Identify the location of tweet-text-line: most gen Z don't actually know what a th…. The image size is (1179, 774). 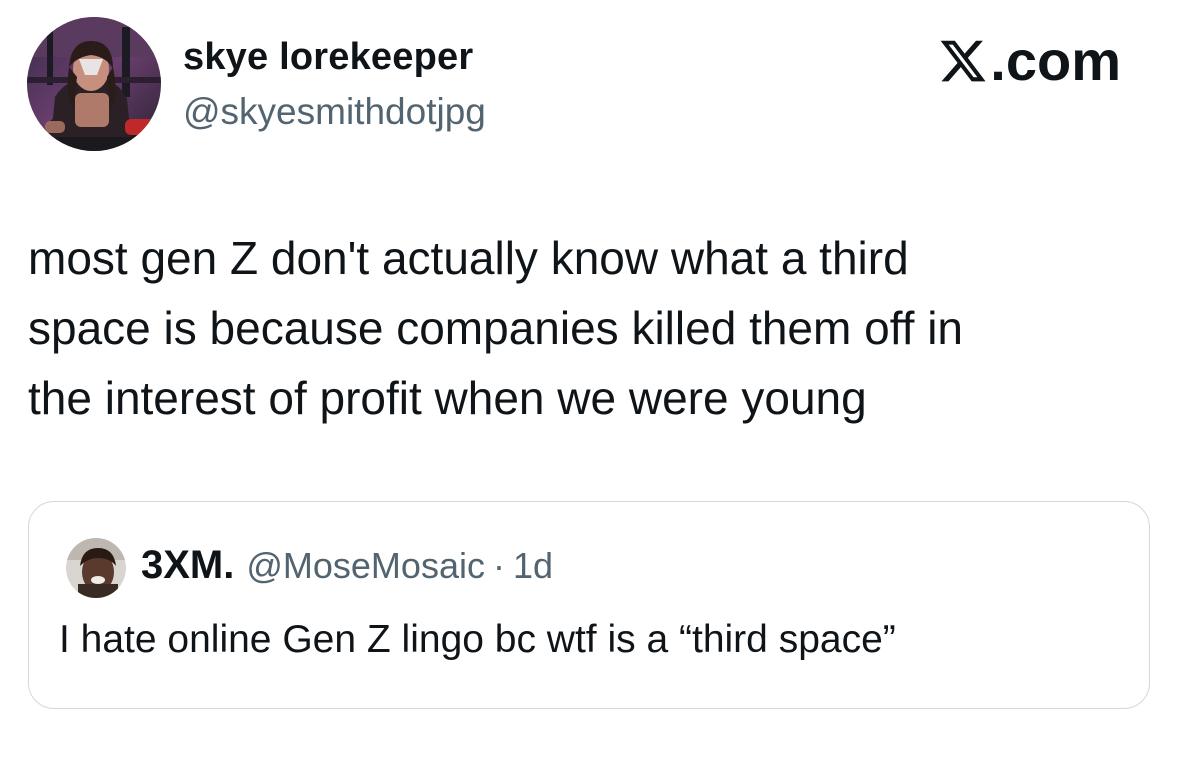
(468, 258).